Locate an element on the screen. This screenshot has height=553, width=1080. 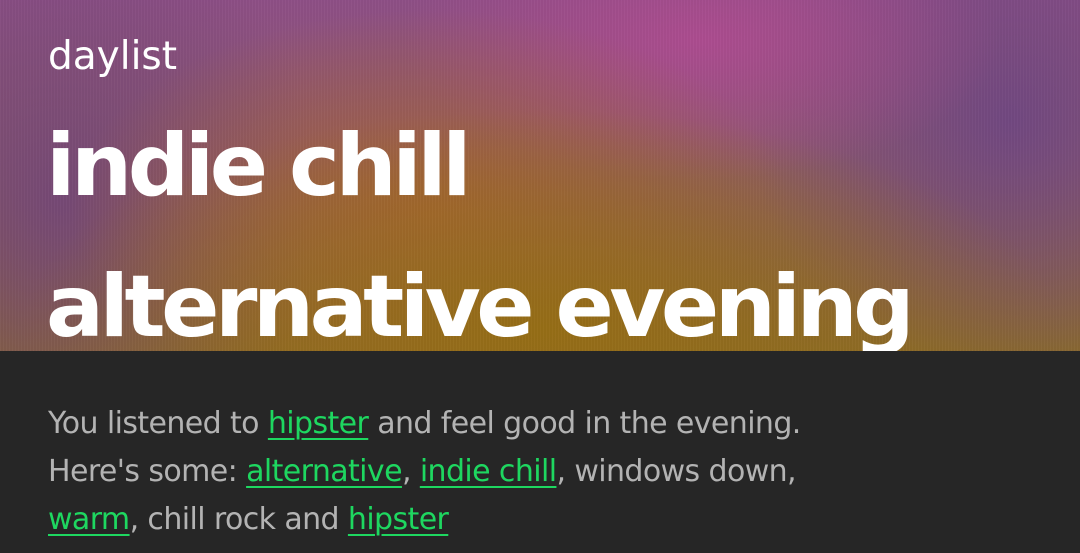
tag-link-hipster: hipster is located at coordinates (318, 423).